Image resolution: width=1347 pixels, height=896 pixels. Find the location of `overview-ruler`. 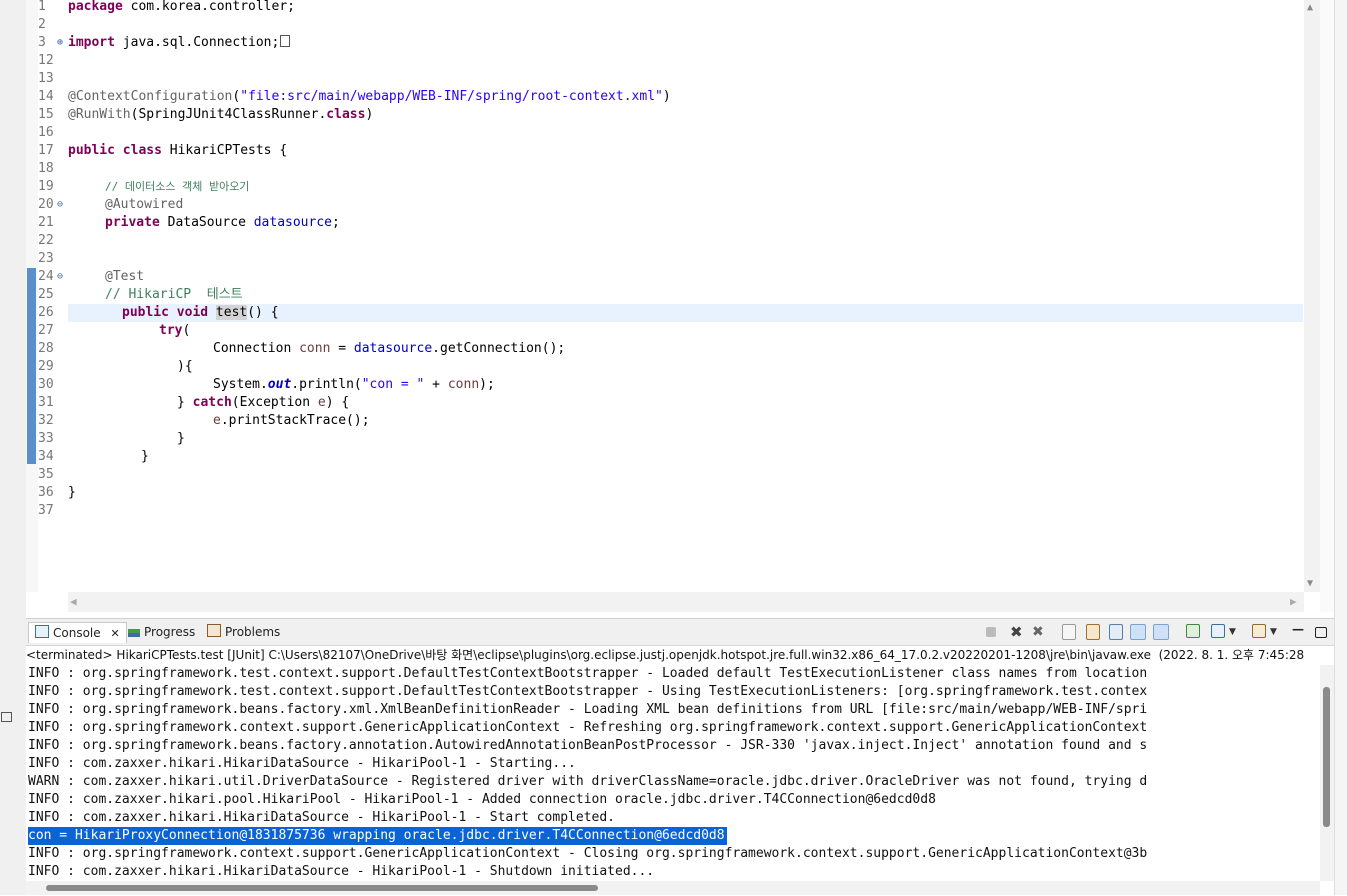

overview-ruler is located at coordinates (1327, 306).